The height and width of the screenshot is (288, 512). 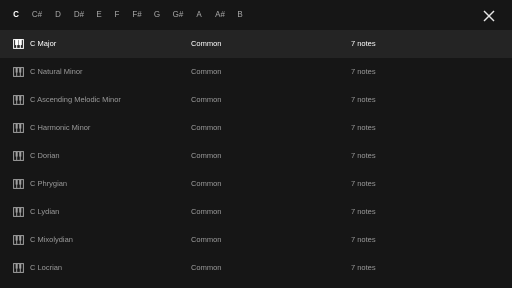 What do you see at coordinates (51, 239) in the screenshot?
I see `scale-name: C Mixolydian` at bounding box center [51, 239].